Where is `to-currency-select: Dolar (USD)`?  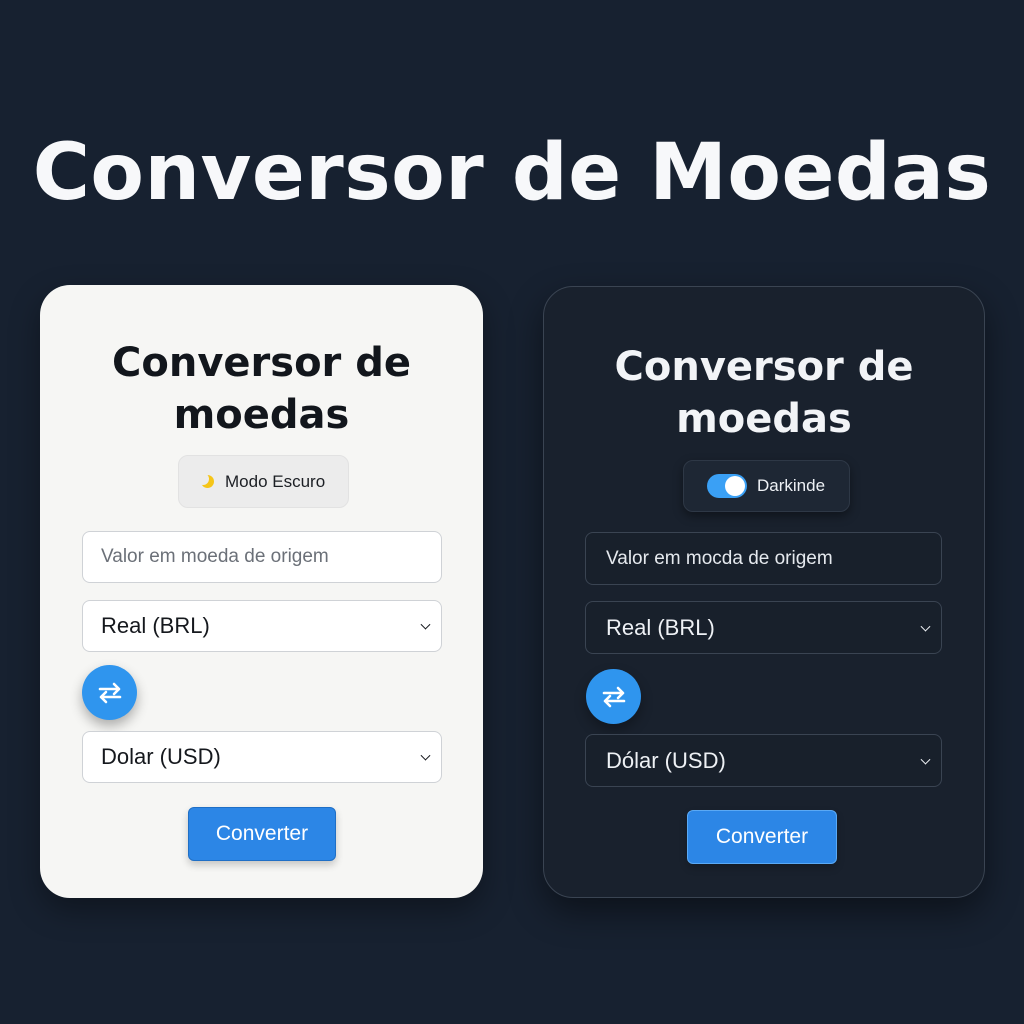
to-currency-select: Dolar (USD) is located at coordinates (262, 757).